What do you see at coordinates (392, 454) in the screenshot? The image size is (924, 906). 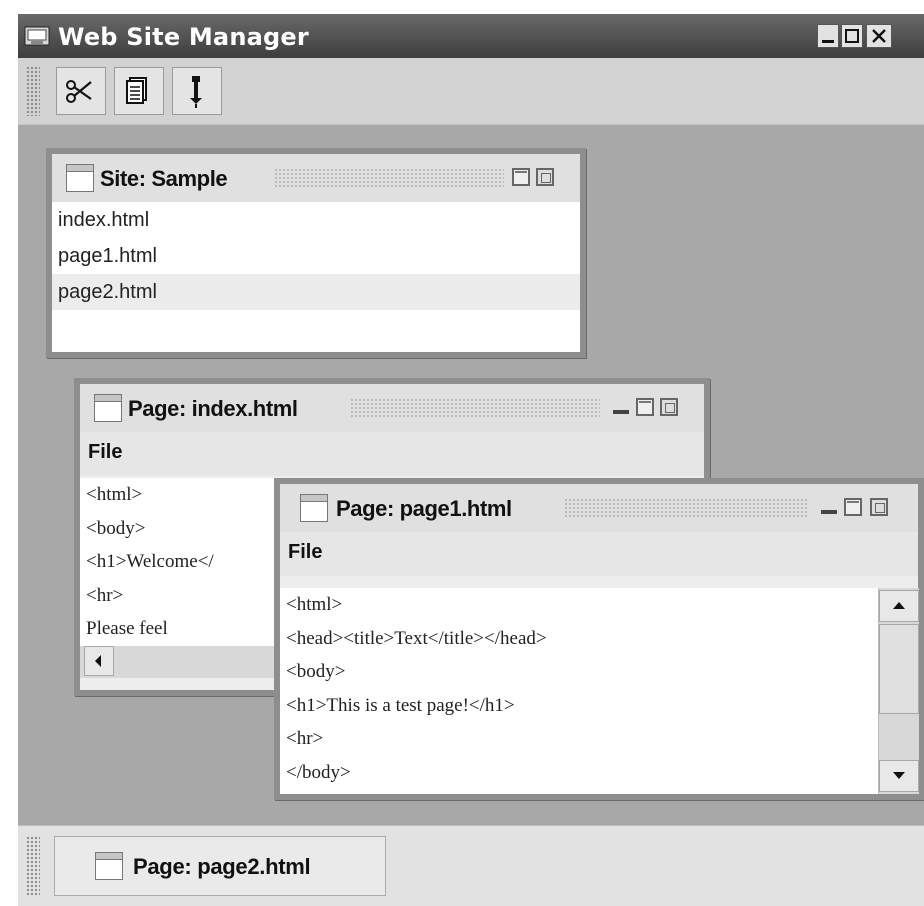 I see `index-menu-bar: File` at bounding box center [392, 454].